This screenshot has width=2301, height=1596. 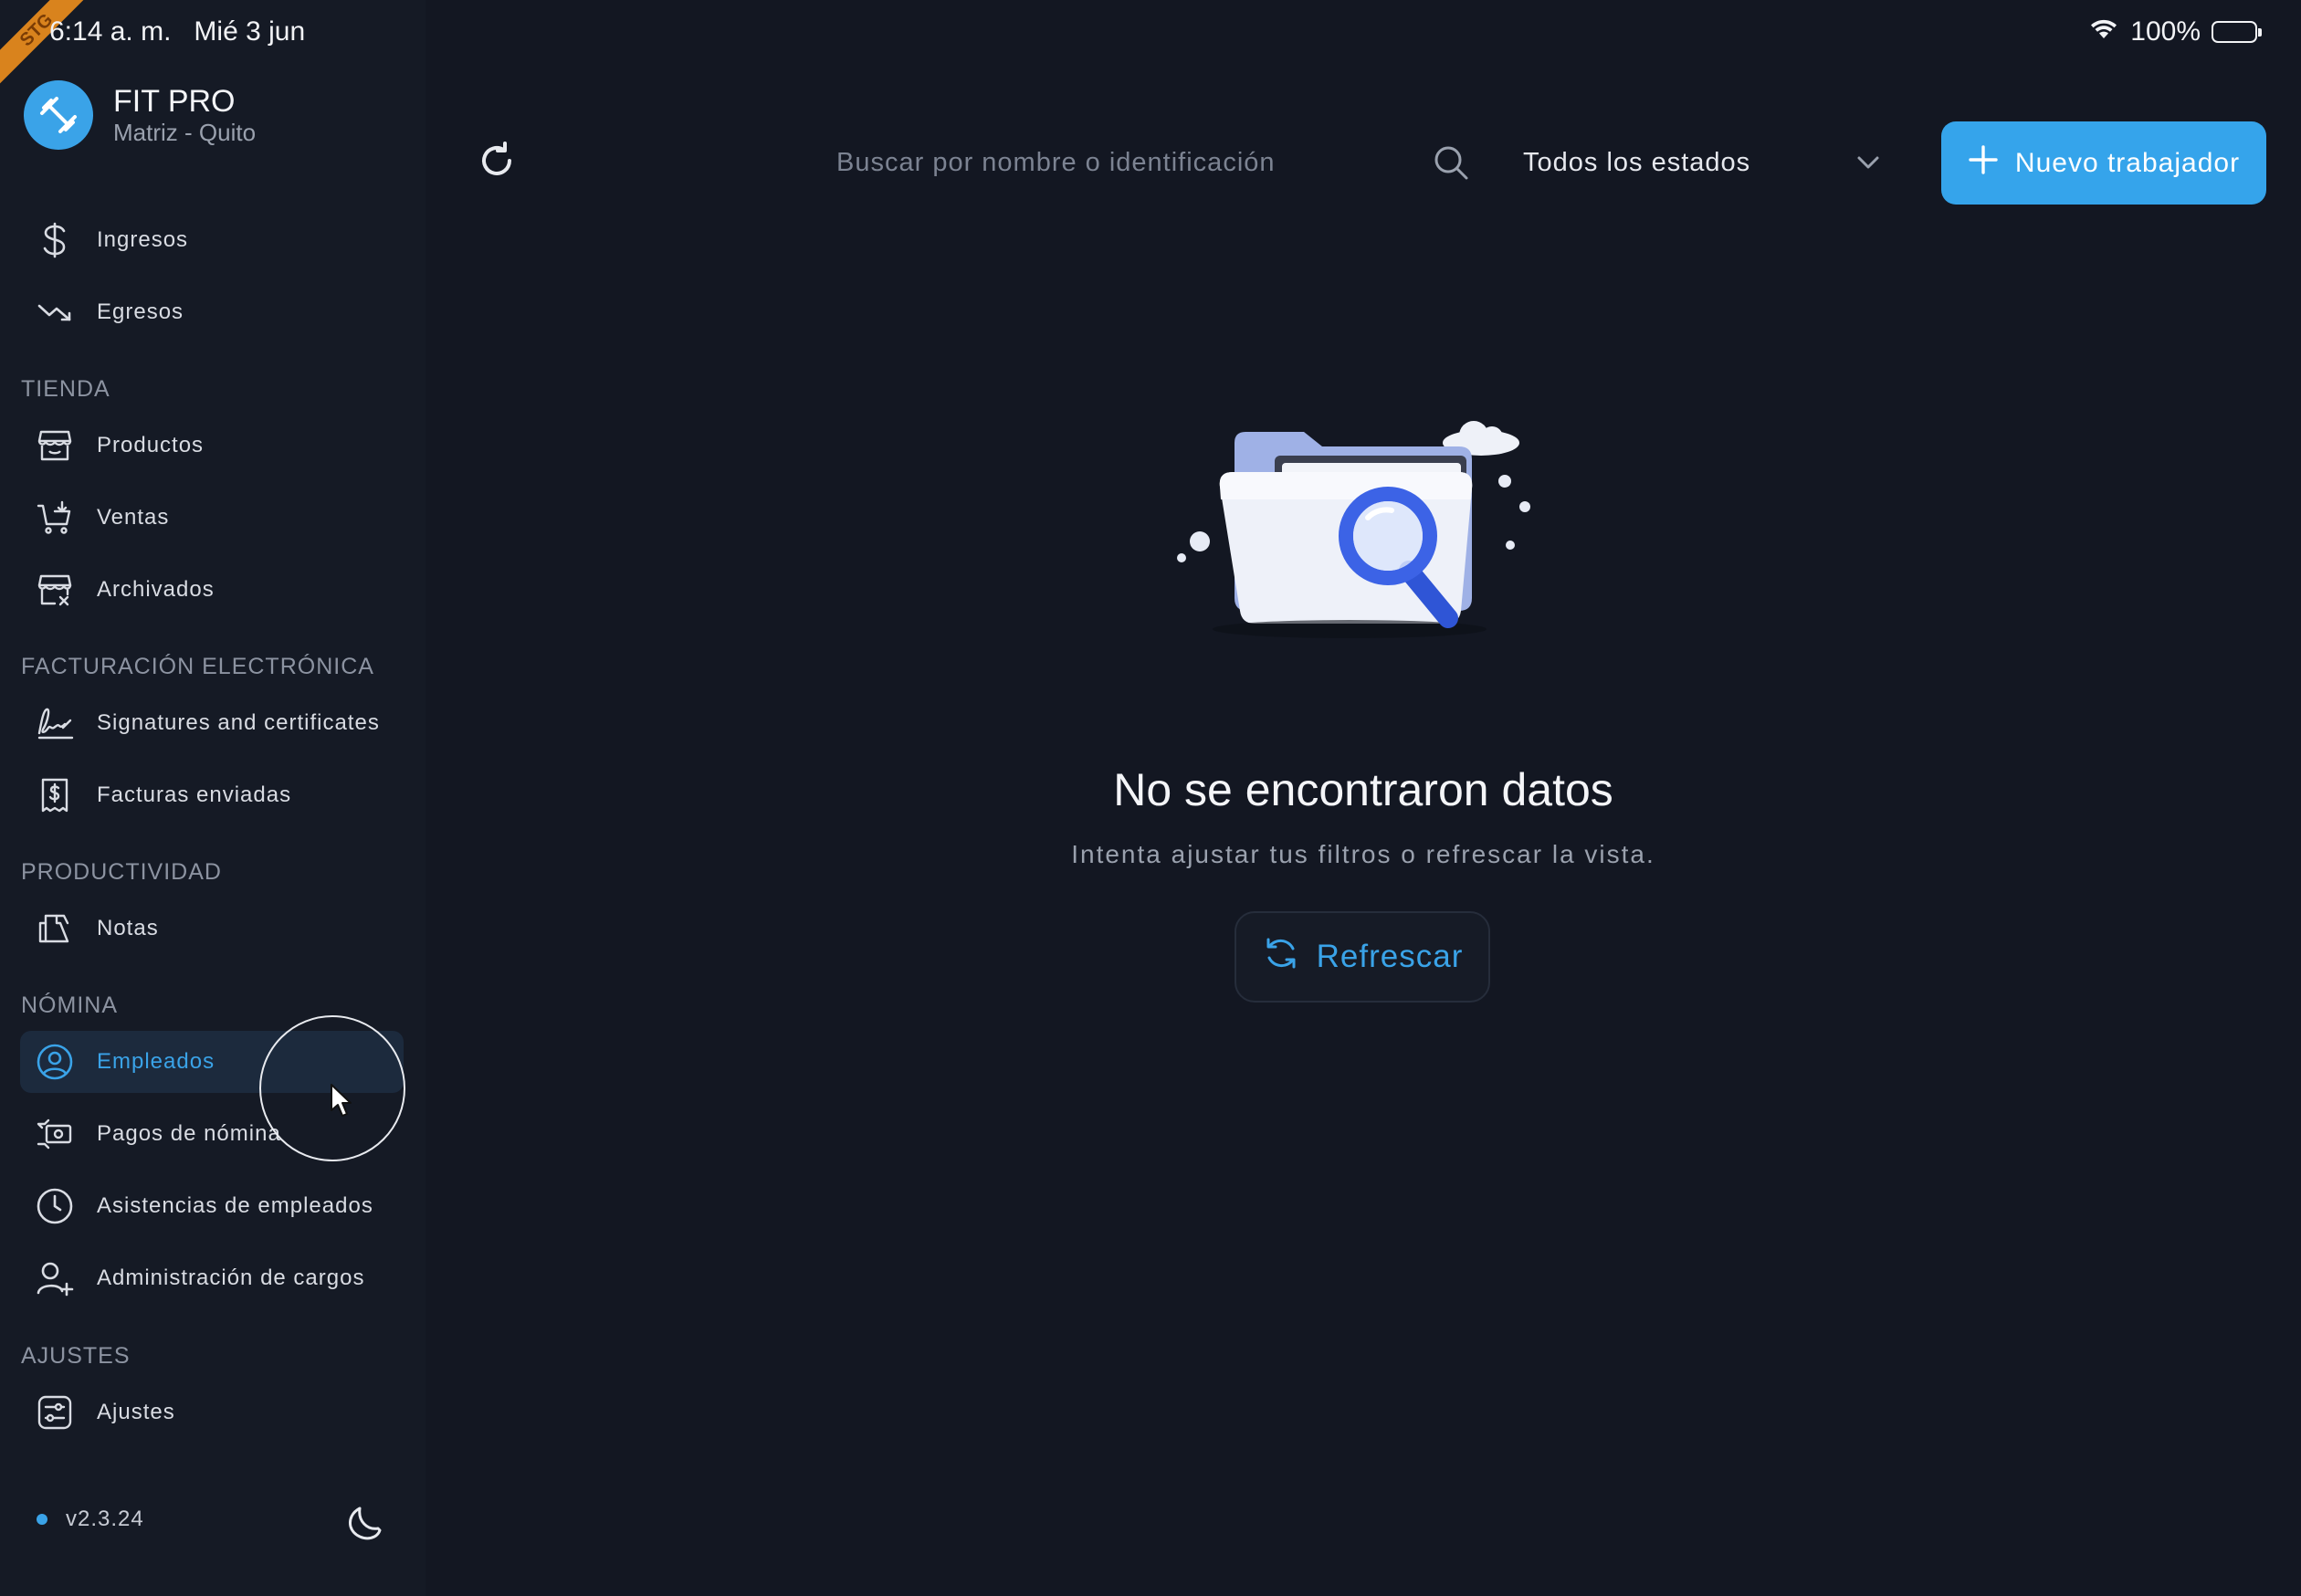 What do you see at coordinates (136, 1412) in the screenshot?
I see `sidebar-item-label: Ajustes` at bounding box center [136, 1412].